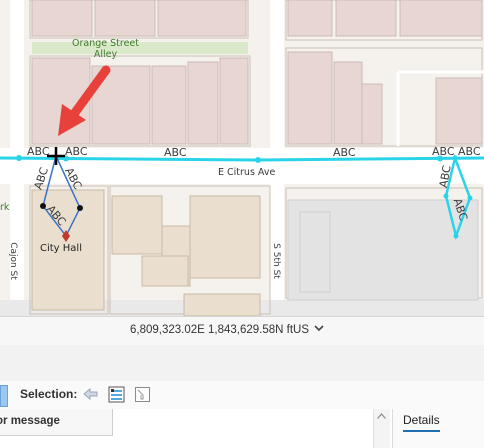 The height and width of the screenshot is (448, 484). I want to click on scroll-up-icon, so click(381, 416).